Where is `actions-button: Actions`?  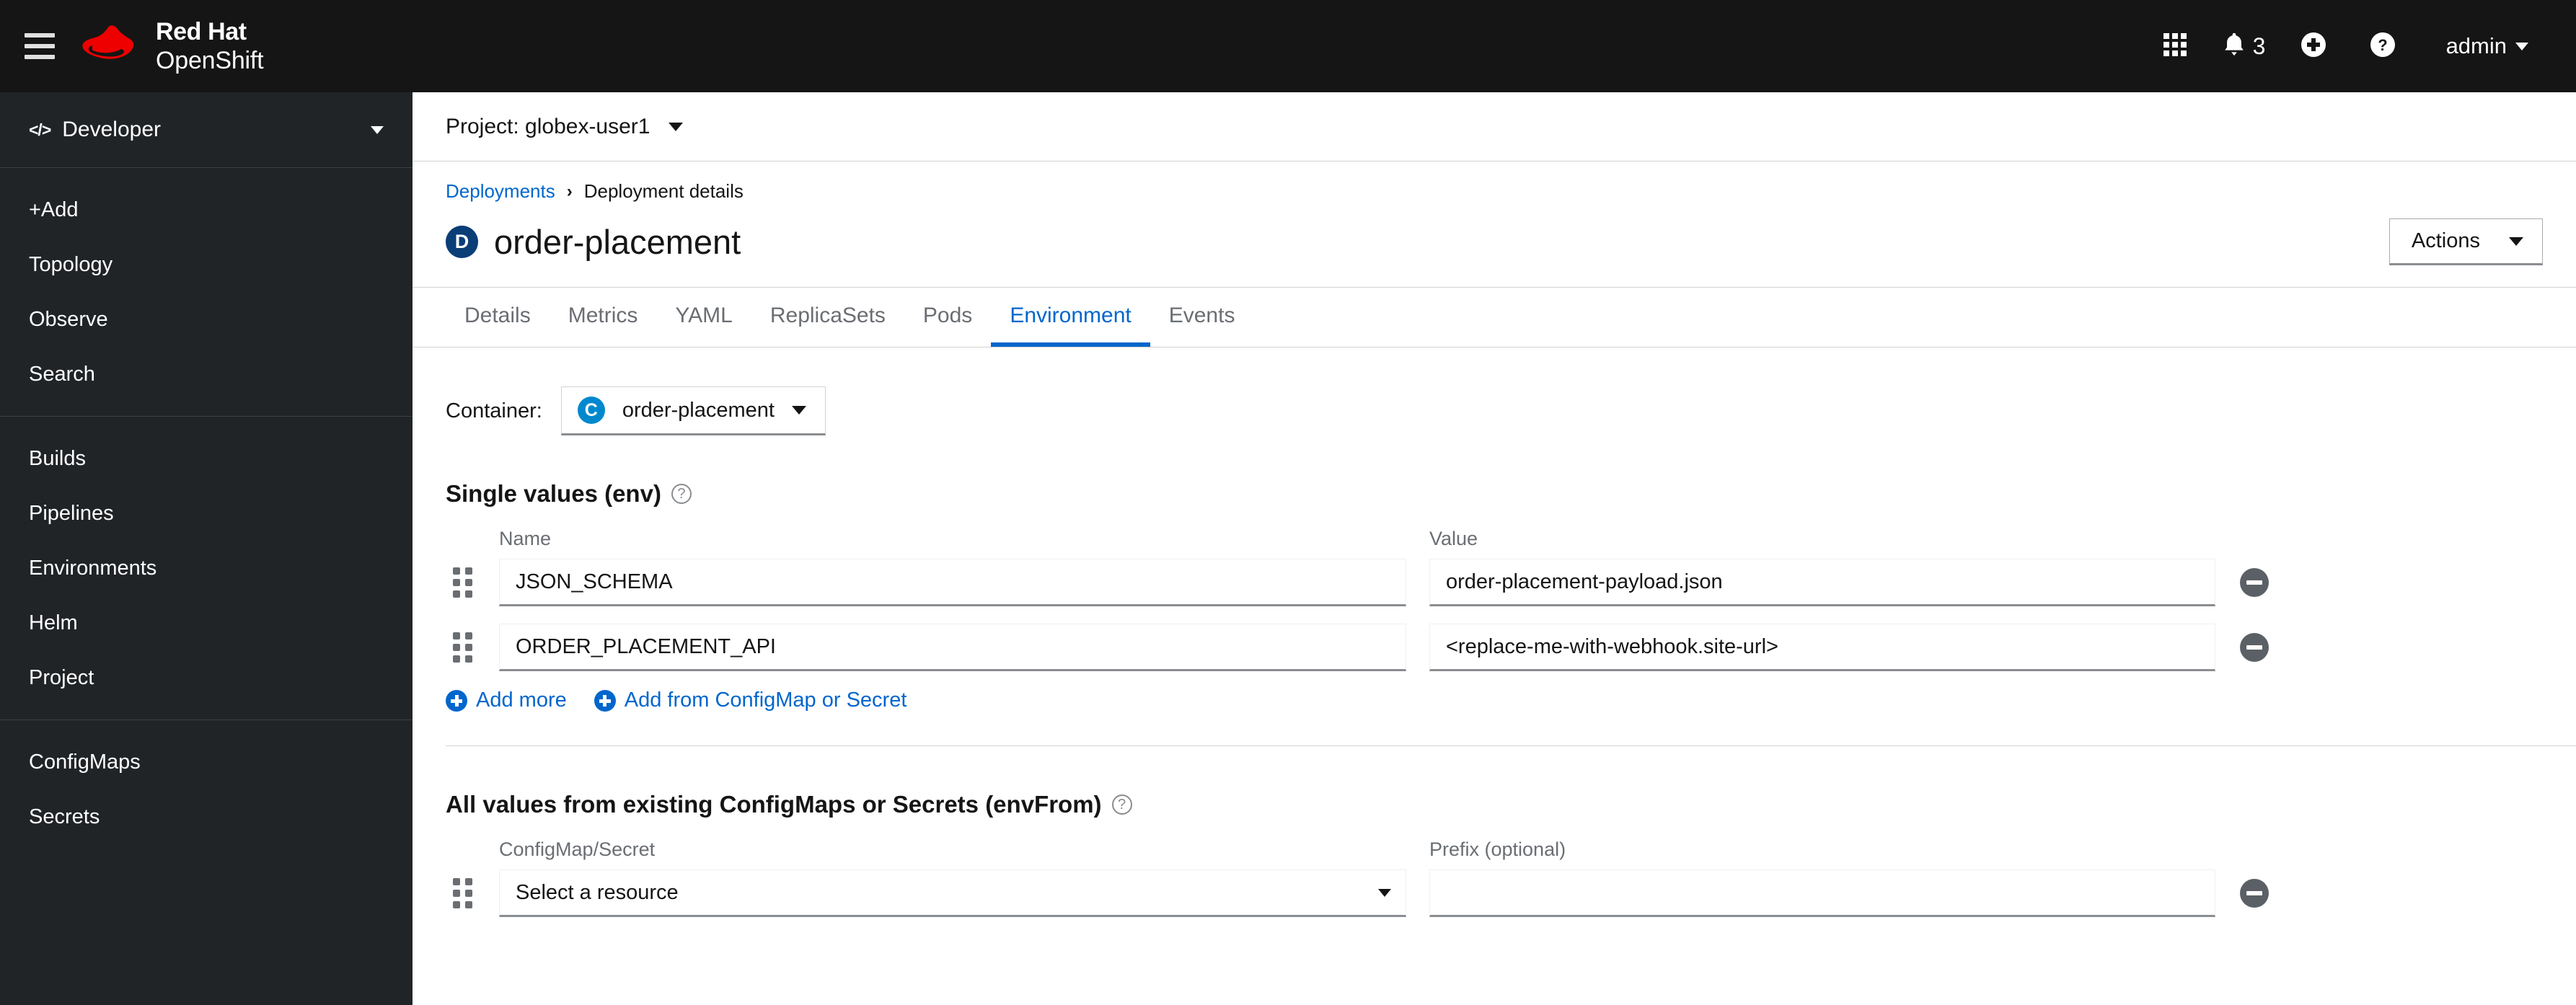
actions-button: Actions is located at coordinates (2465, 241).